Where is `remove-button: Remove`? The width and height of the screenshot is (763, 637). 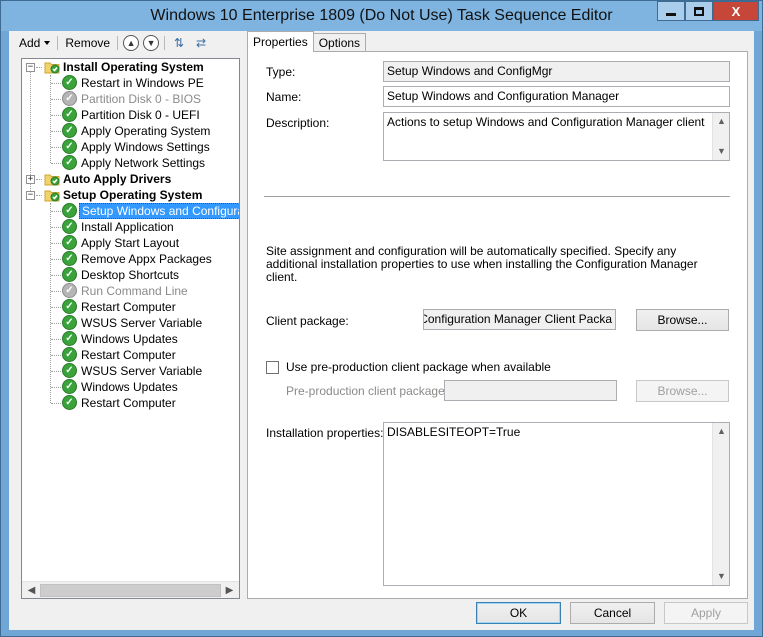
remove-button: Remove is located at coordinates (87, 43).